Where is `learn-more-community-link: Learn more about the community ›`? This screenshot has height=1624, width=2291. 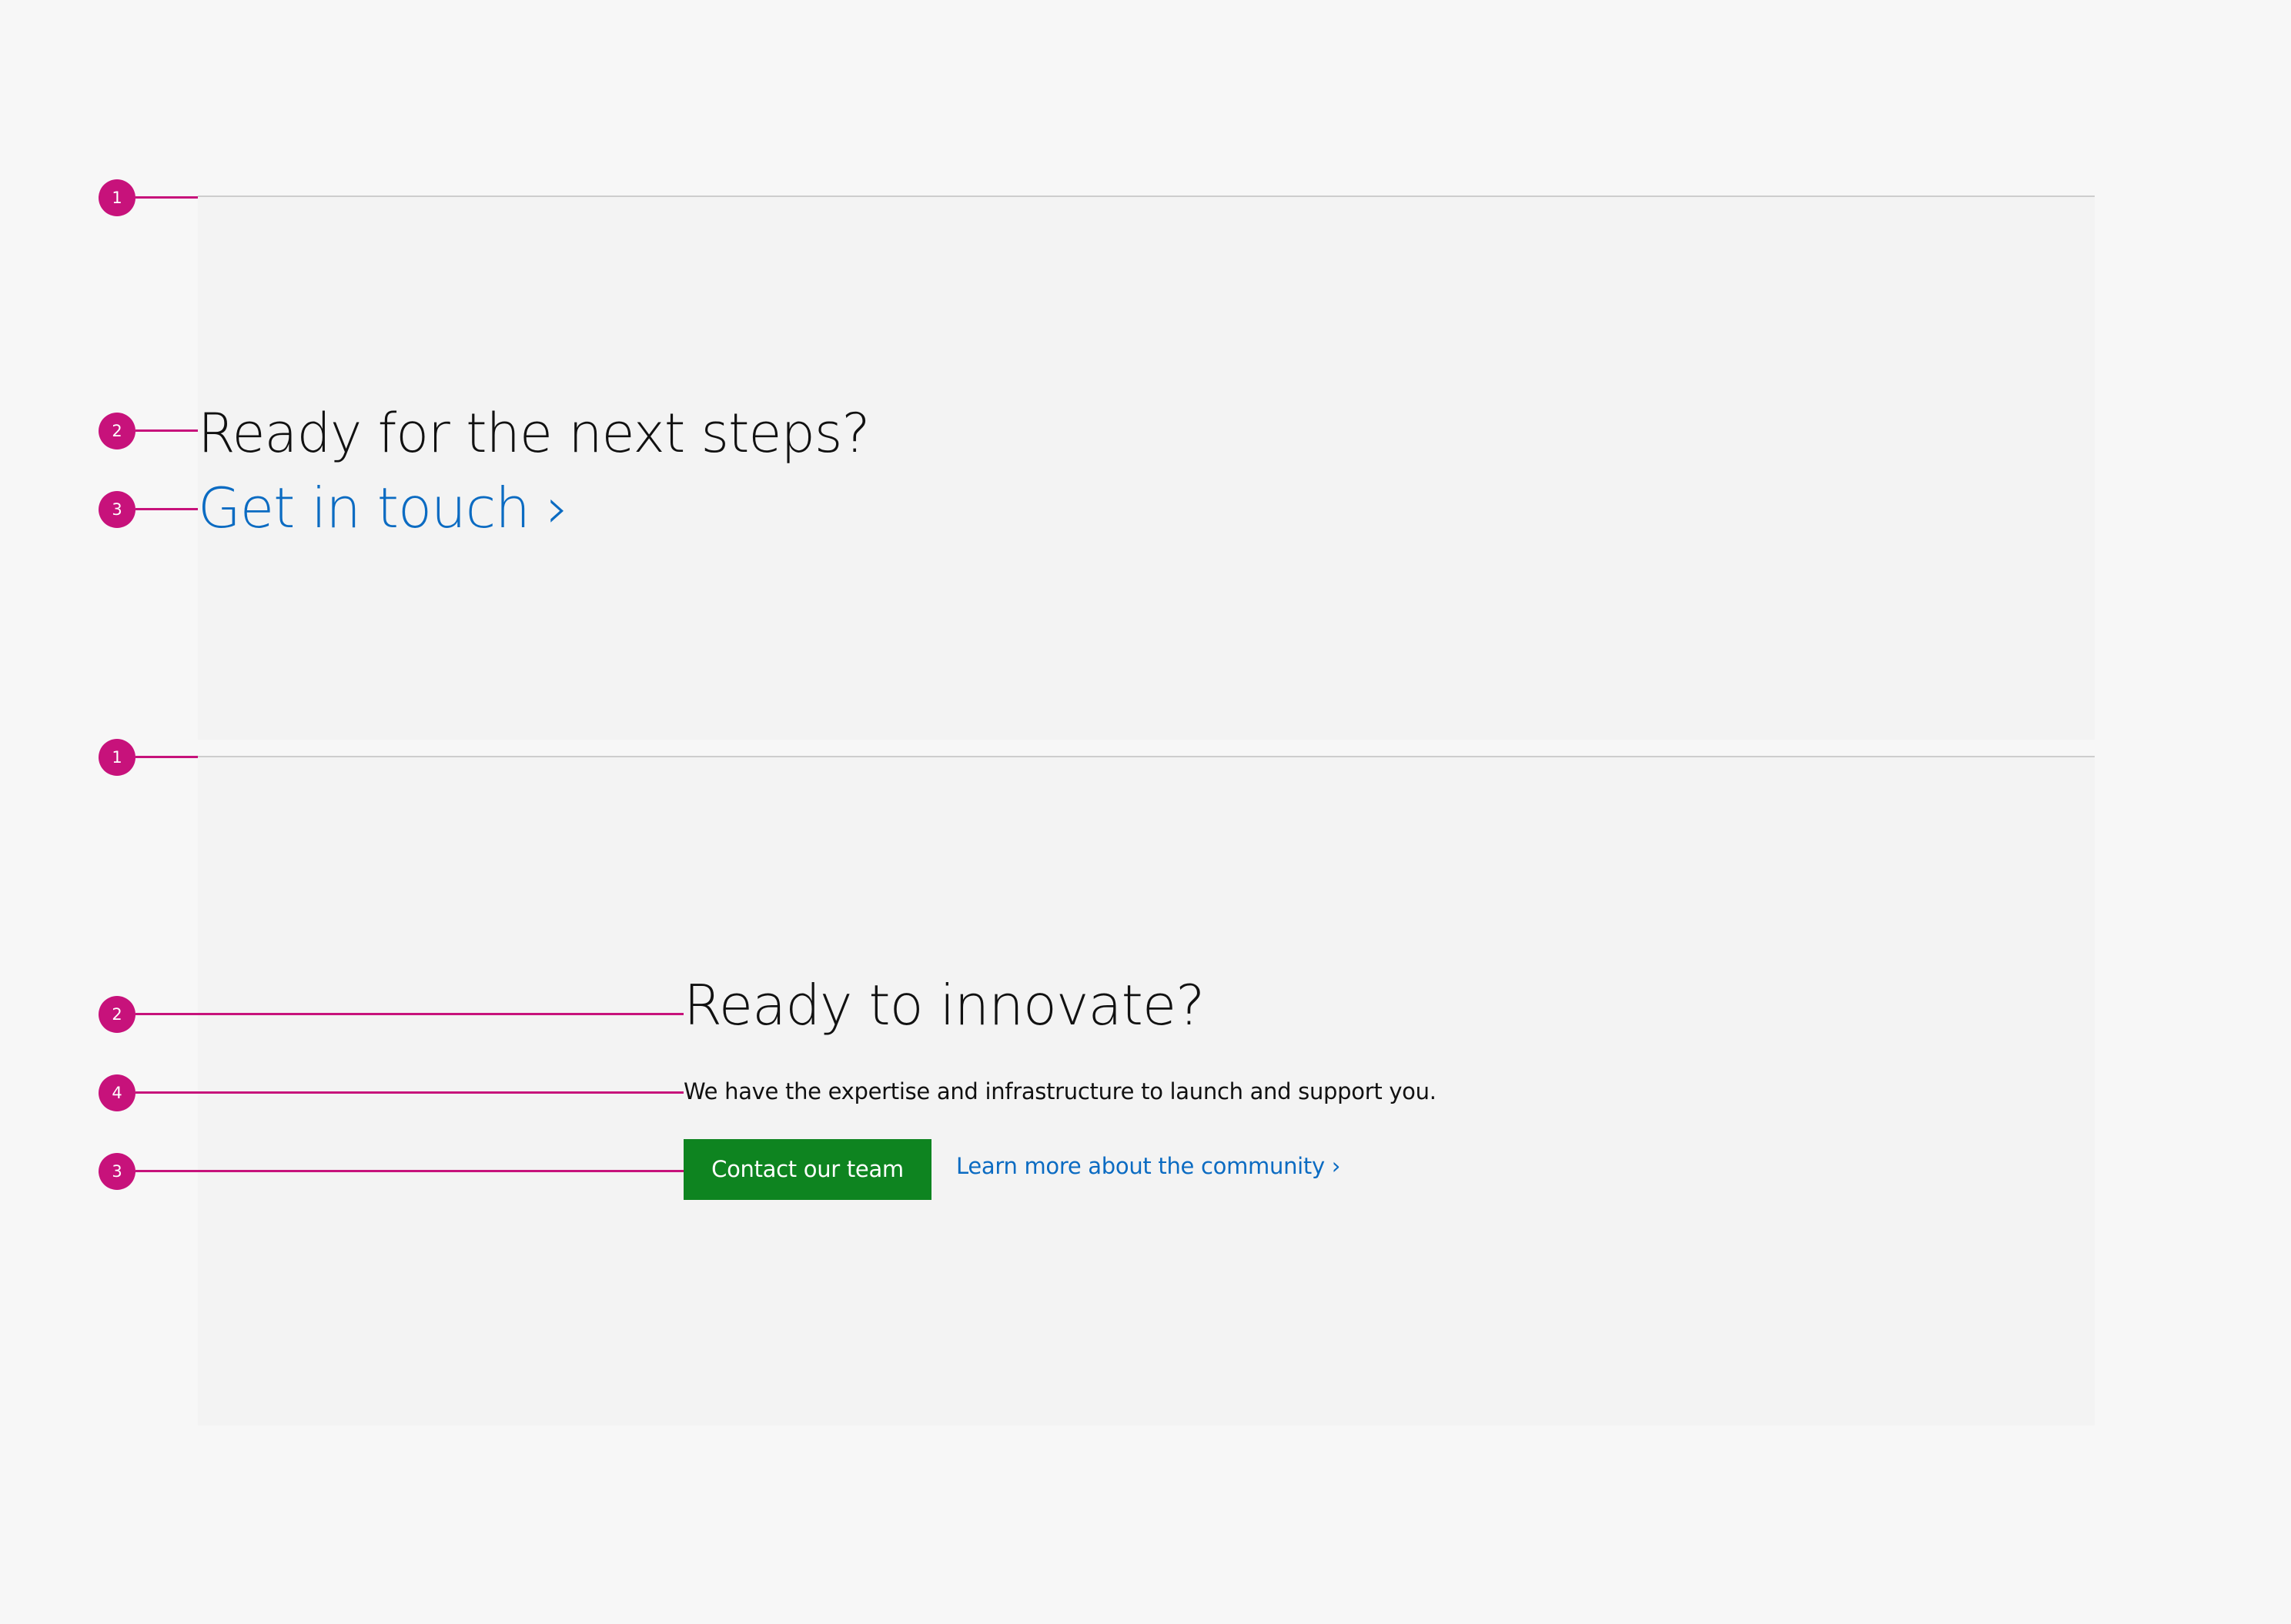
learn-more-community-link: Learn more about the community › is located at coordinates (1148, 1166).